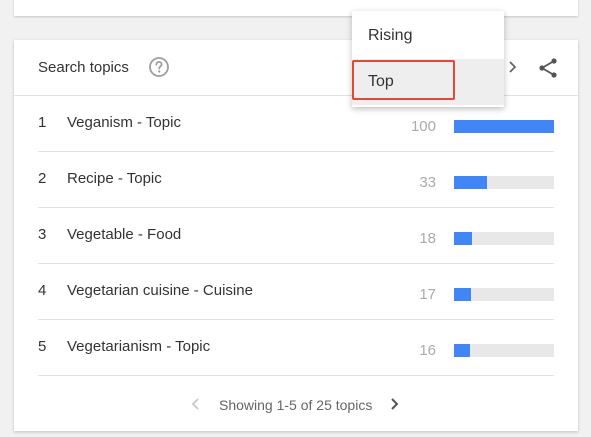 The height and width of the screenshot is (437, 591). What do you see at coordinates (42, 178) in the screenshot?
I see `rank-number: 2` at bounding box center [42, 178].